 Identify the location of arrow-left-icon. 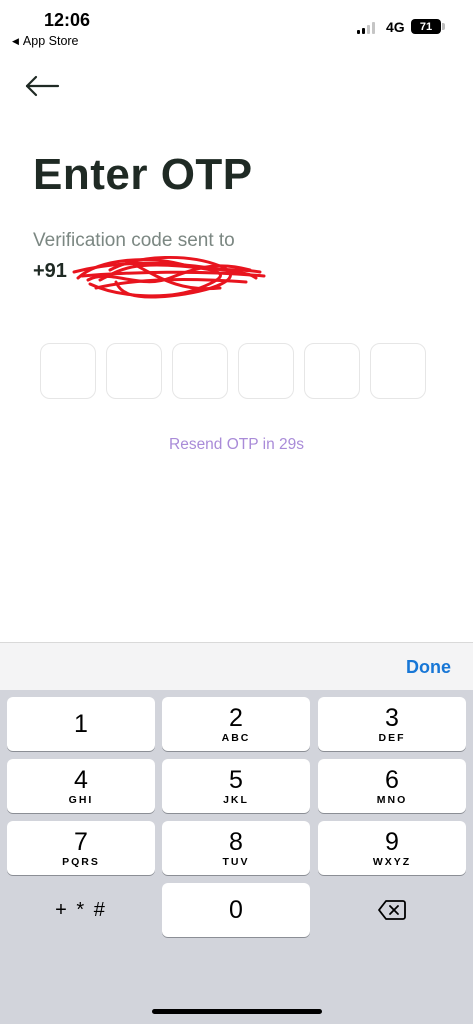
(42, 86).